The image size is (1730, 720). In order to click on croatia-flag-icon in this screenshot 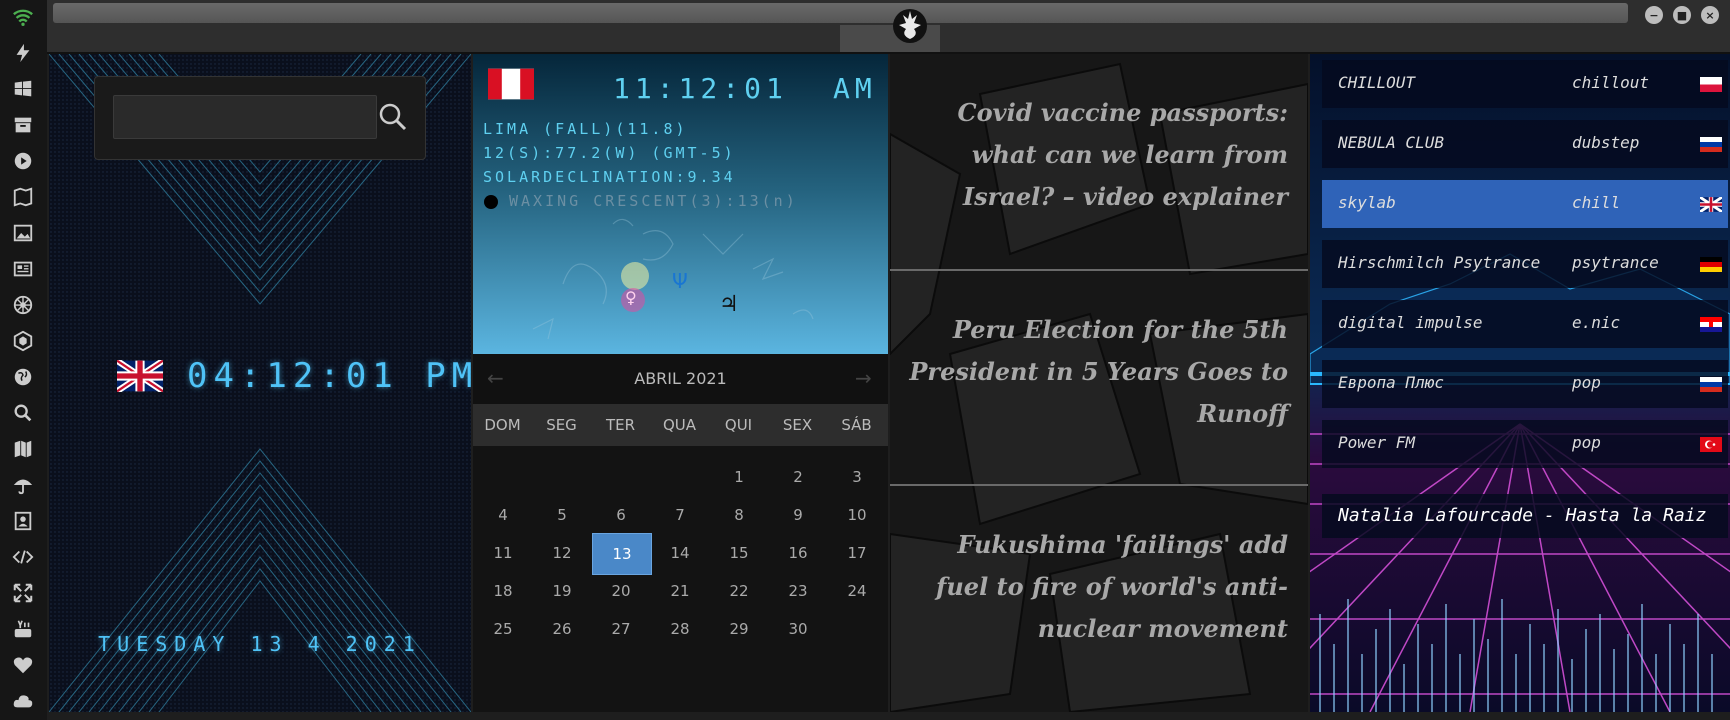, I will do `click(1711, 324)`.